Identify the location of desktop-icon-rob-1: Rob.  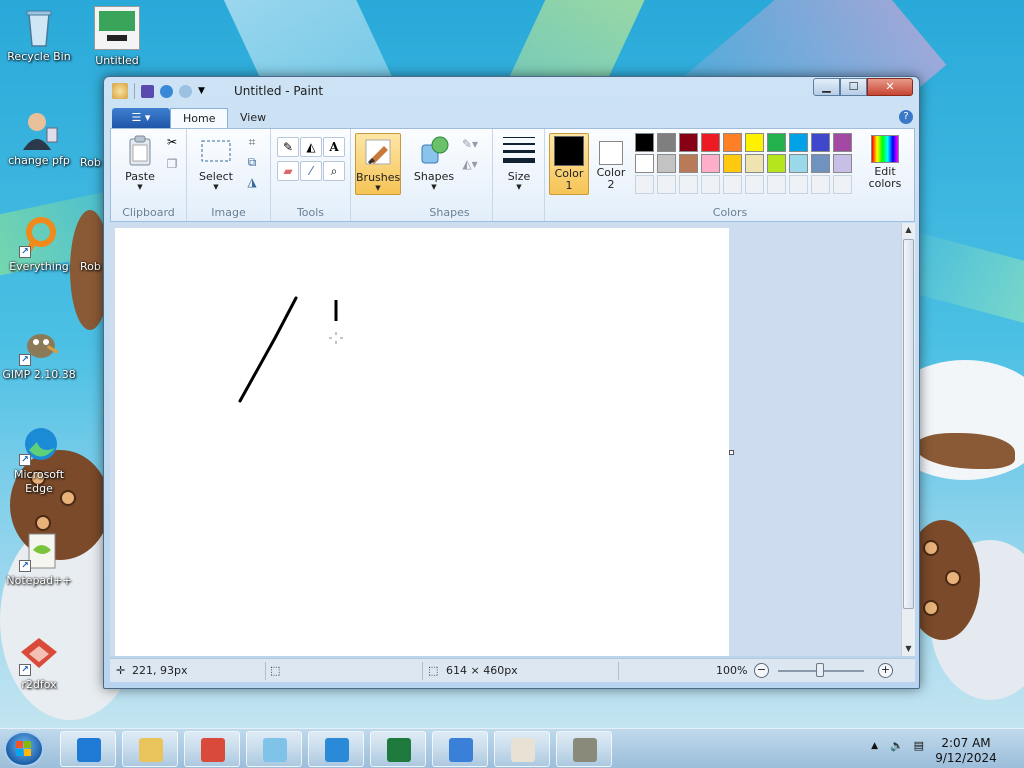
(87, 163).